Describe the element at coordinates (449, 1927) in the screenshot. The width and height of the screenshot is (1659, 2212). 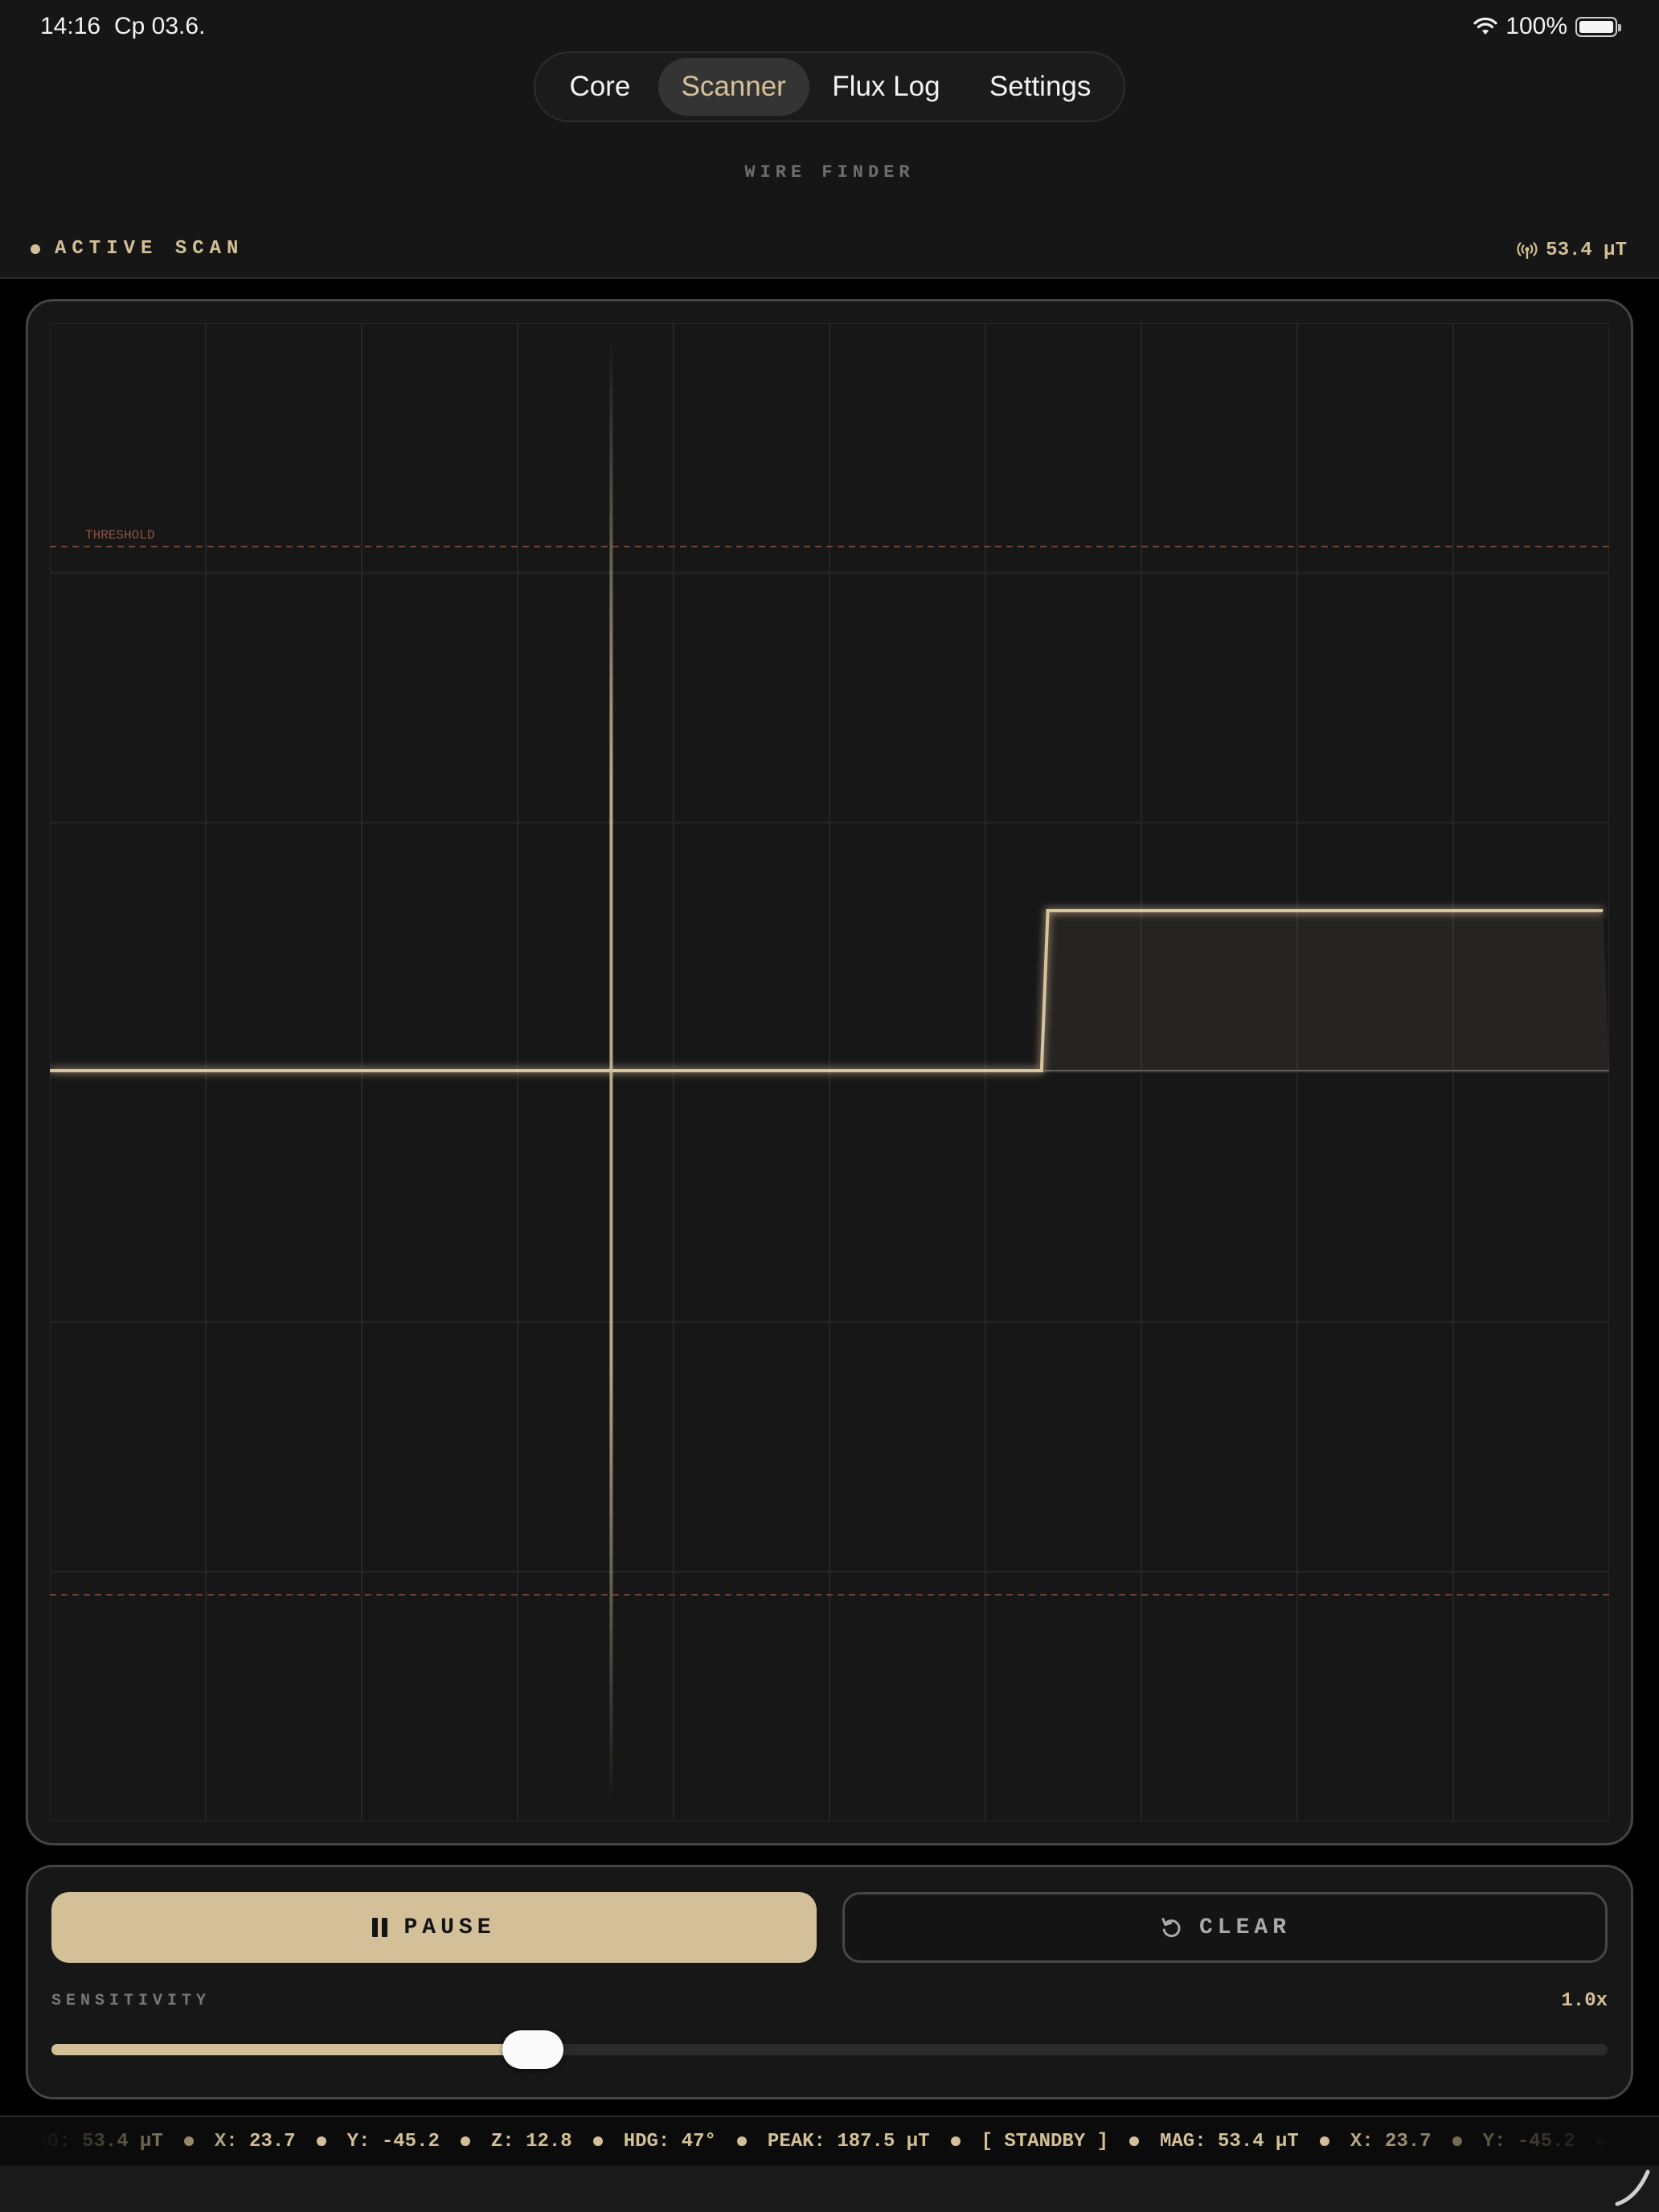
I see `pause-button-label: PAUSE` at that location.